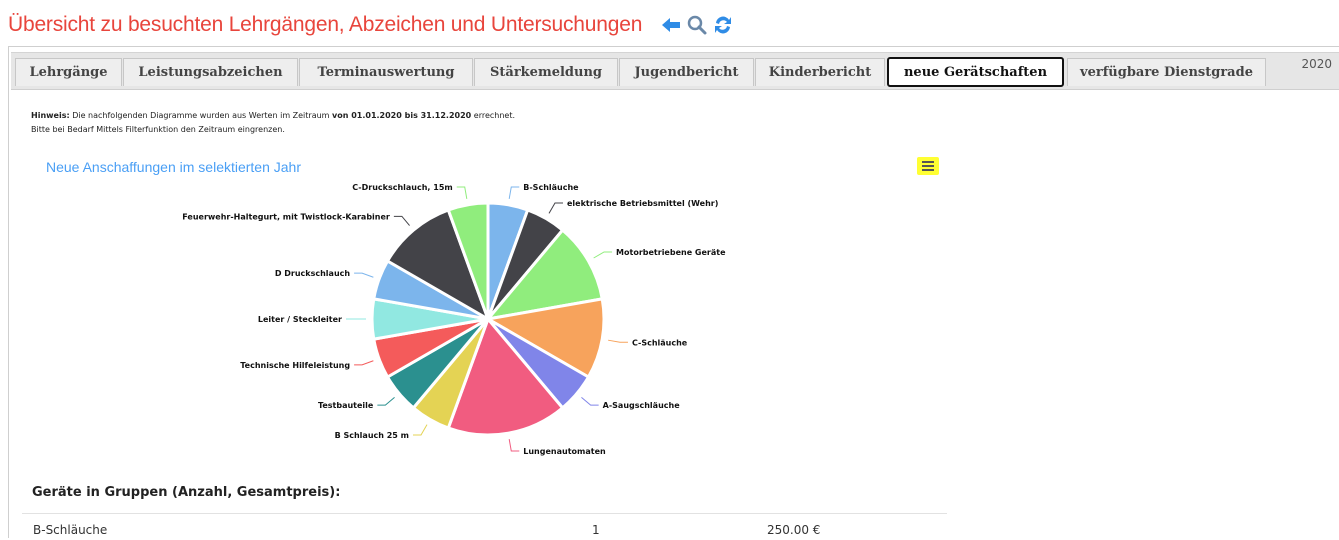  What do you see at coordinates (313, 273) in the screenshot?
I see `pie-label: D Druckschlauch` at bounding box center [313, 273].